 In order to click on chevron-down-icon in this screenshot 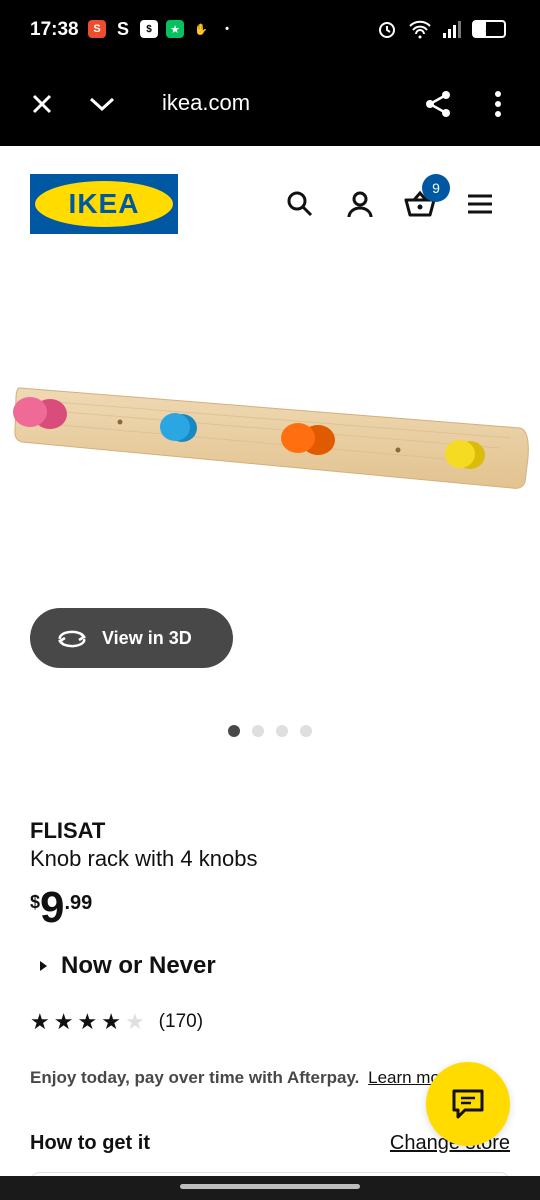, I will do `click(102, 104)`.